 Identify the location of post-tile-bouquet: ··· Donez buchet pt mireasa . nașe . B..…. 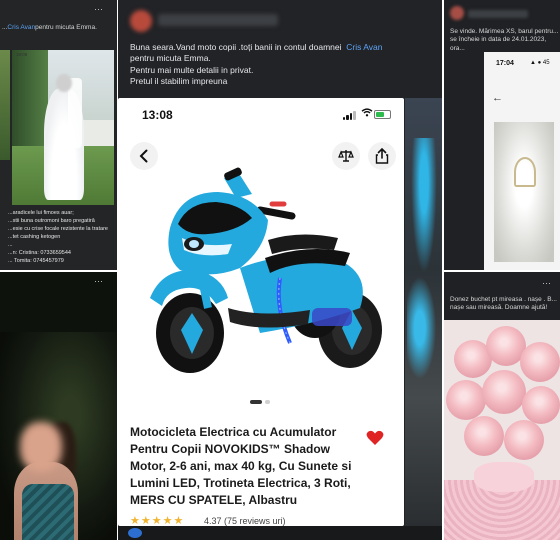
(502, 406).